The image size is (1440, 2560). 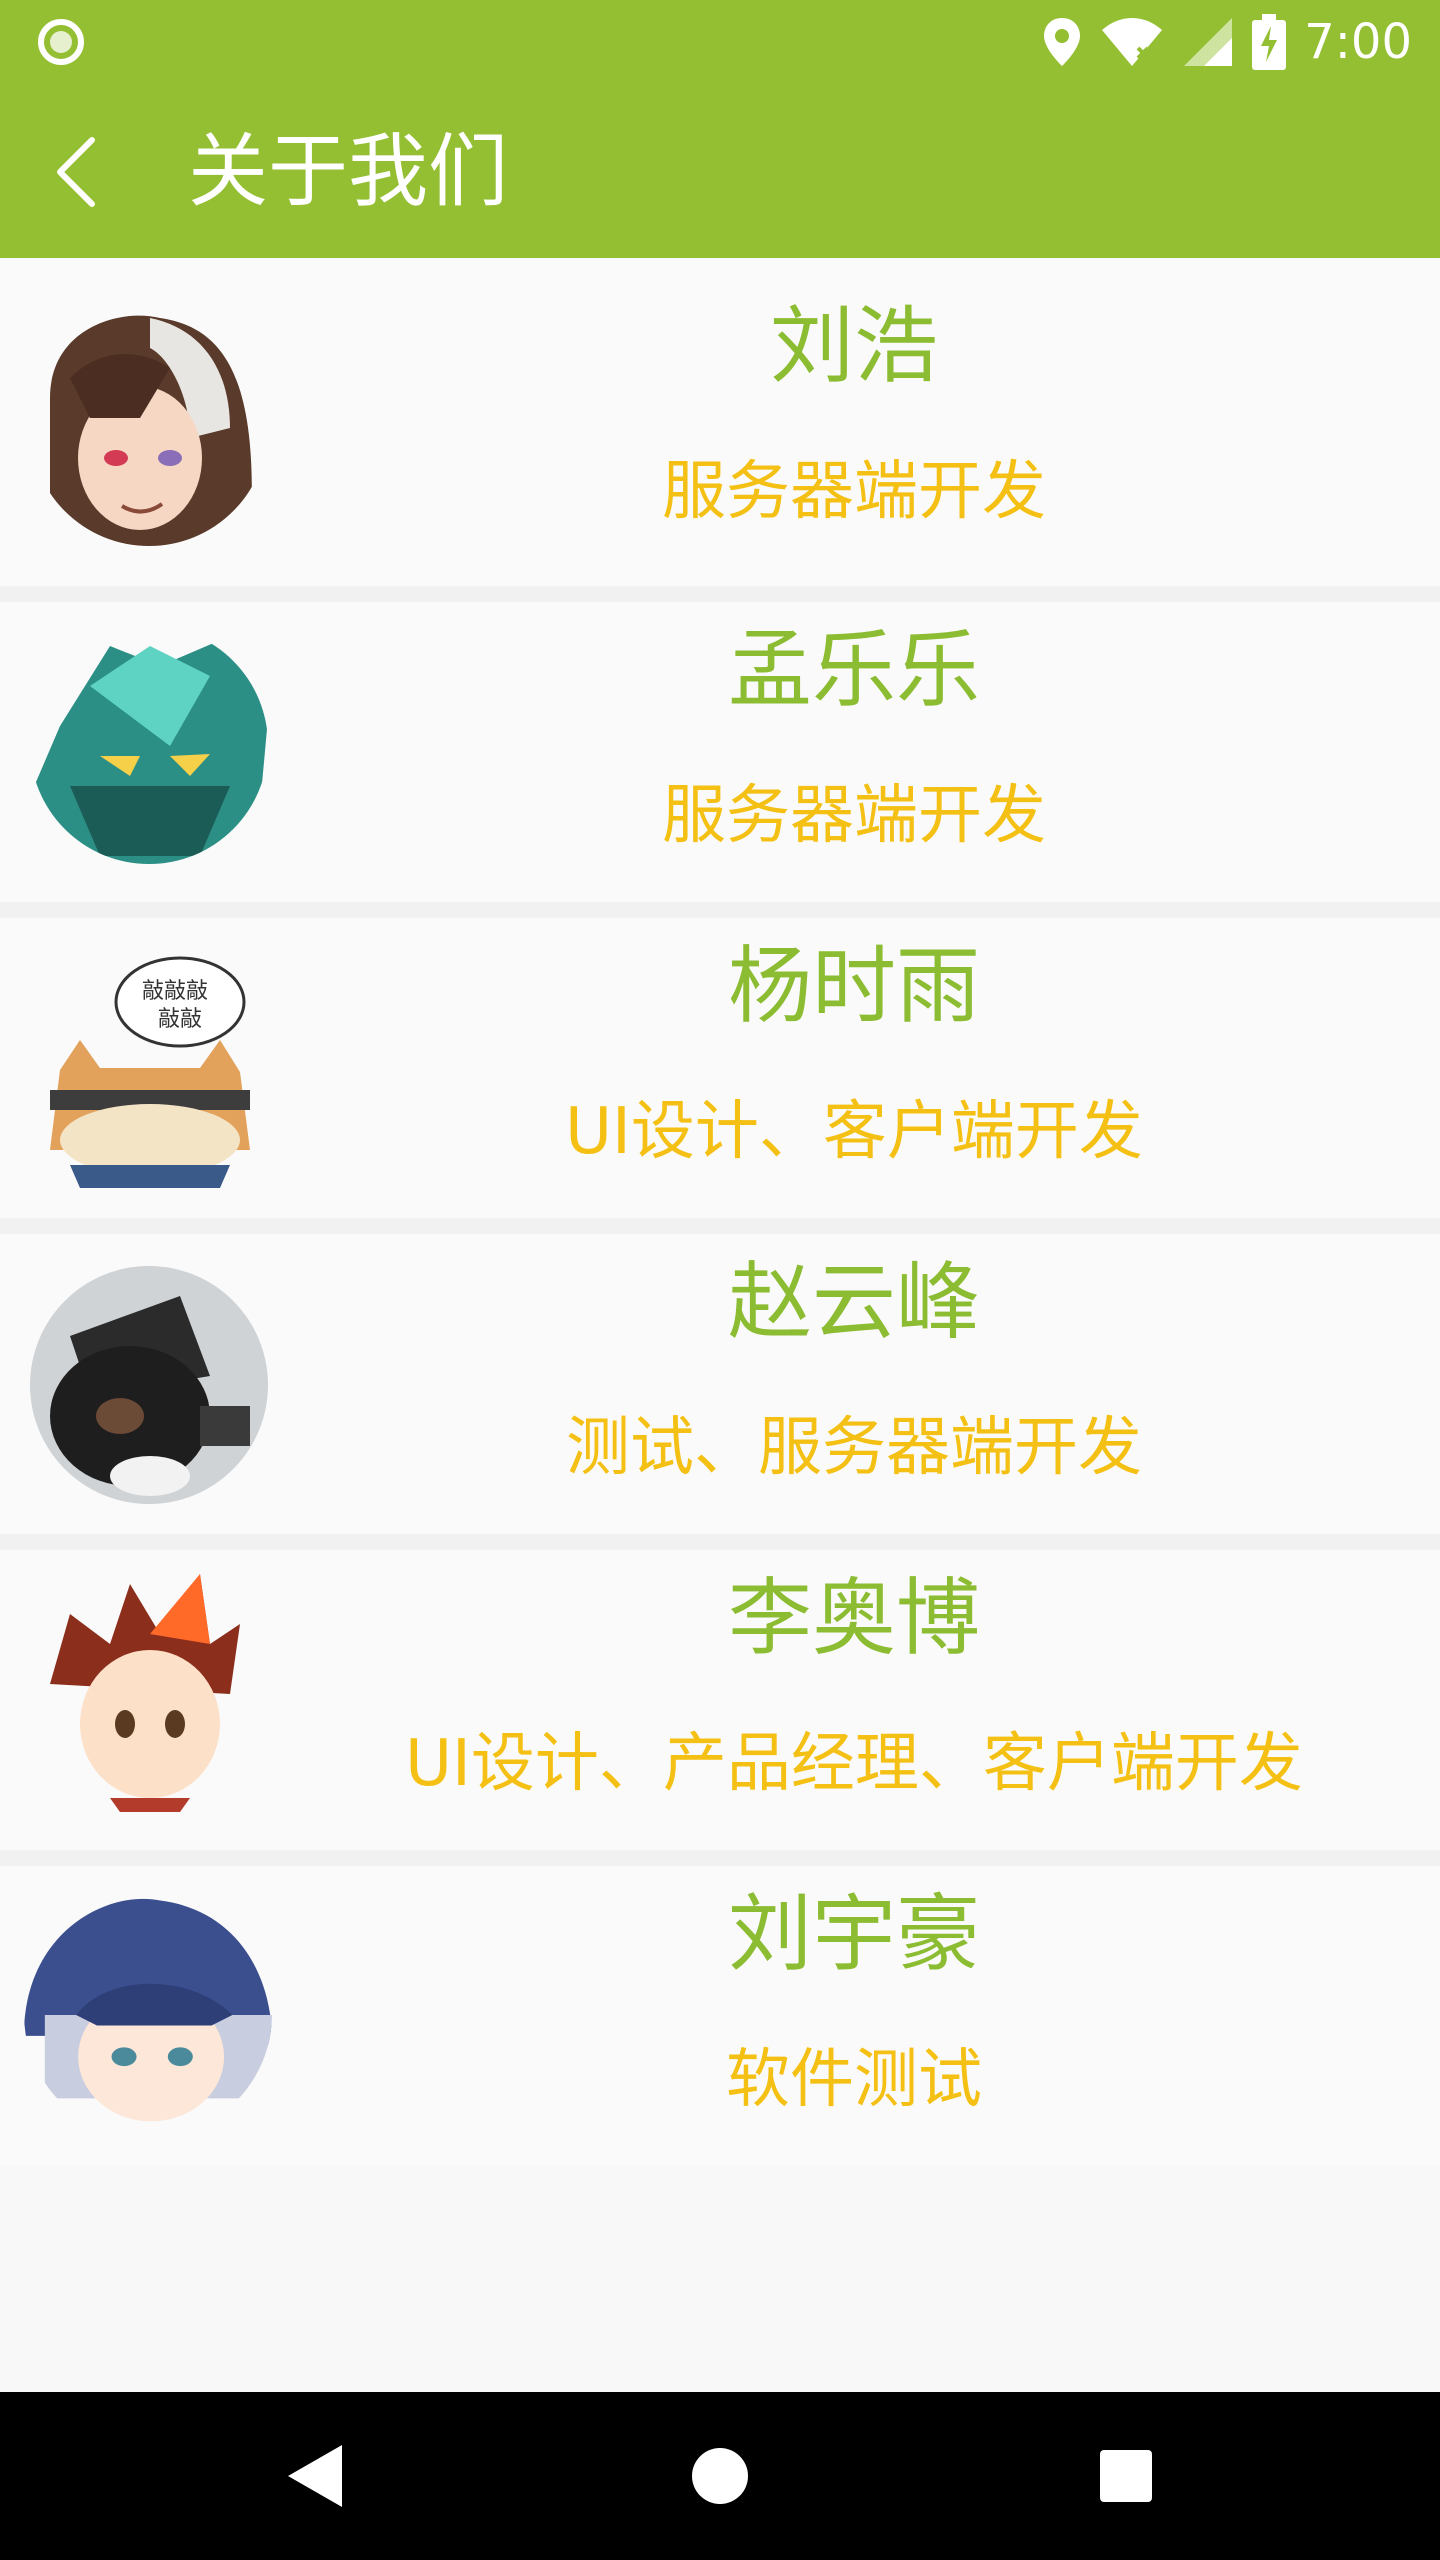 What do you see at coordinates (854, 2080) in the screenshot?
I see `member-role: 软件测试` at bounding box center [854, 2080].